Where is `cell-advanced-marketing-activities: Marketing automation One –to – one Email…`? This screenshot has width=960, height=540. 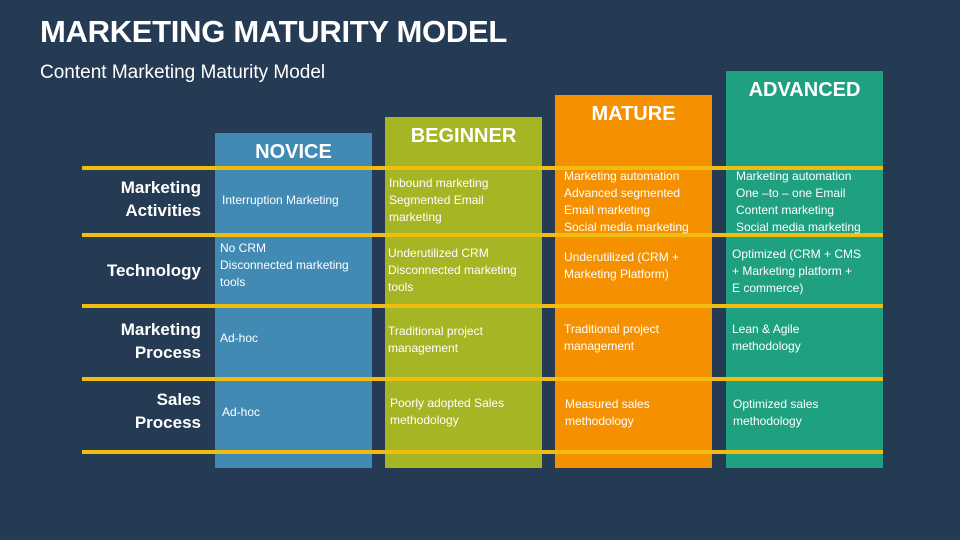
cell-advanced-marketing-activities: Marketing automation One –to – one Email… is located at coordinates (798, 202).